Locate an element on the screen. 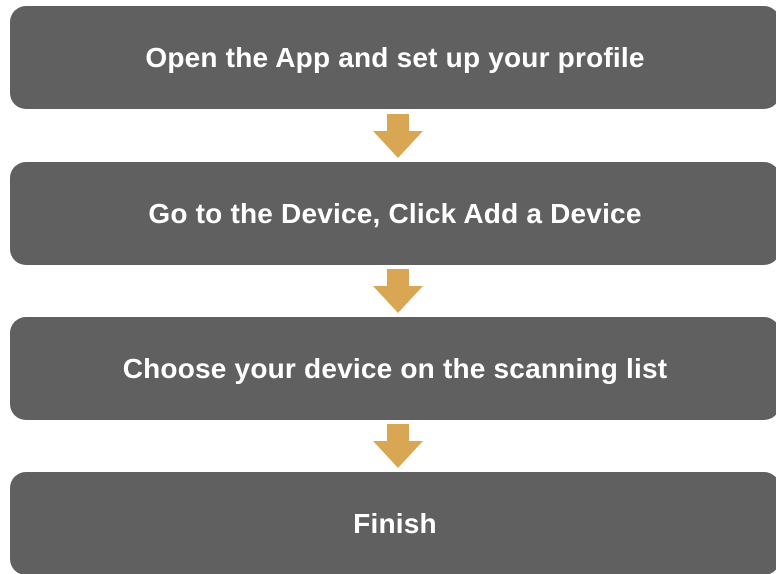 This screenshot has width=776, height=574. step-label: Choose your device on the scanning list is located at coordinates (395, 368).